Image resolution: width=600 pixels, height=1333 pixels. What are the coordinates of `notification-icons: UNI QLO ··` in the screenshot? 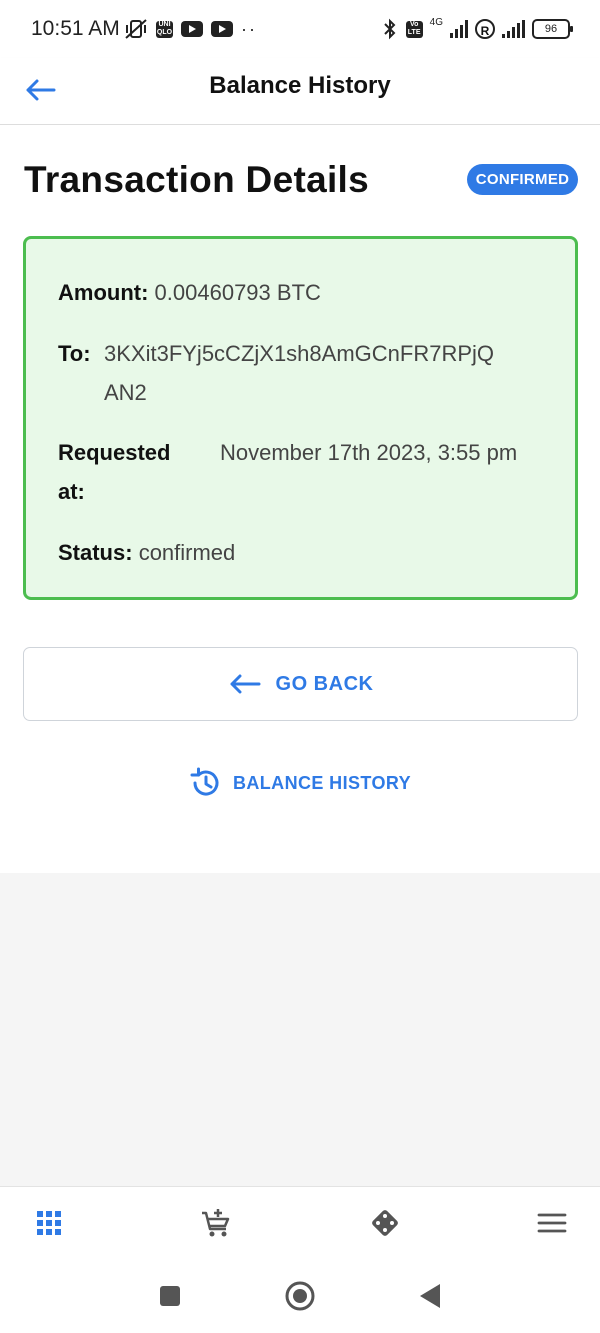 It's located at (190, 29).